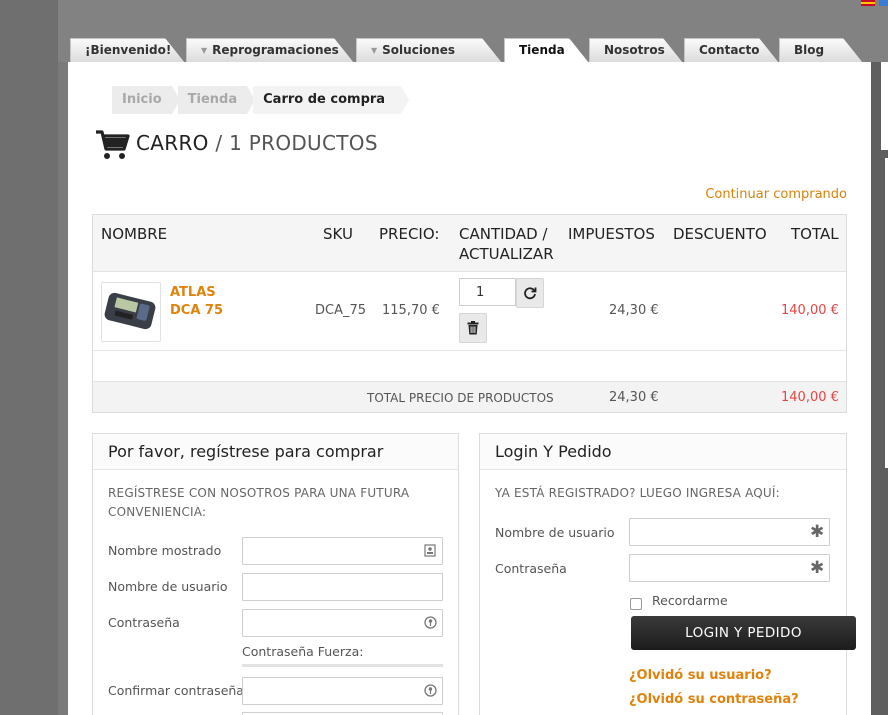 This screenshot has width=888, height=715. I want to click on product-sku: DCA_75, so click(341, 310).